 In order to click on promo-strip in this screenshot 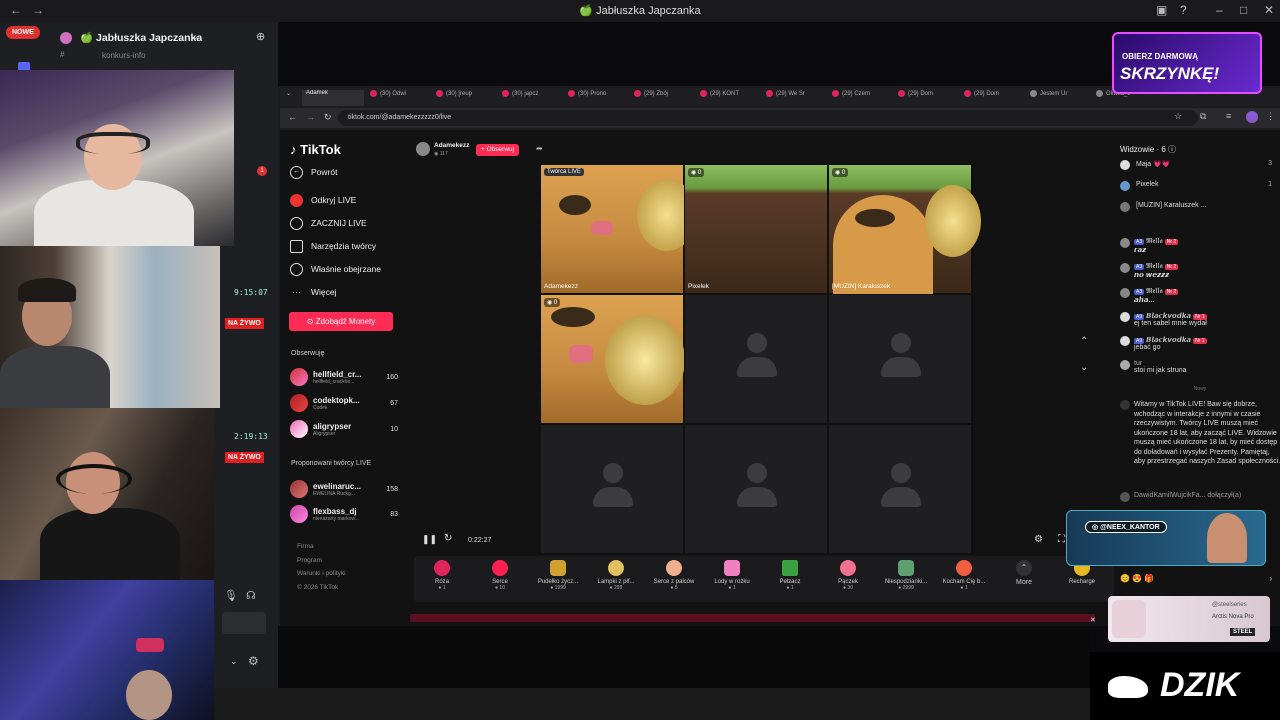, I will do `click(752, 618)`.